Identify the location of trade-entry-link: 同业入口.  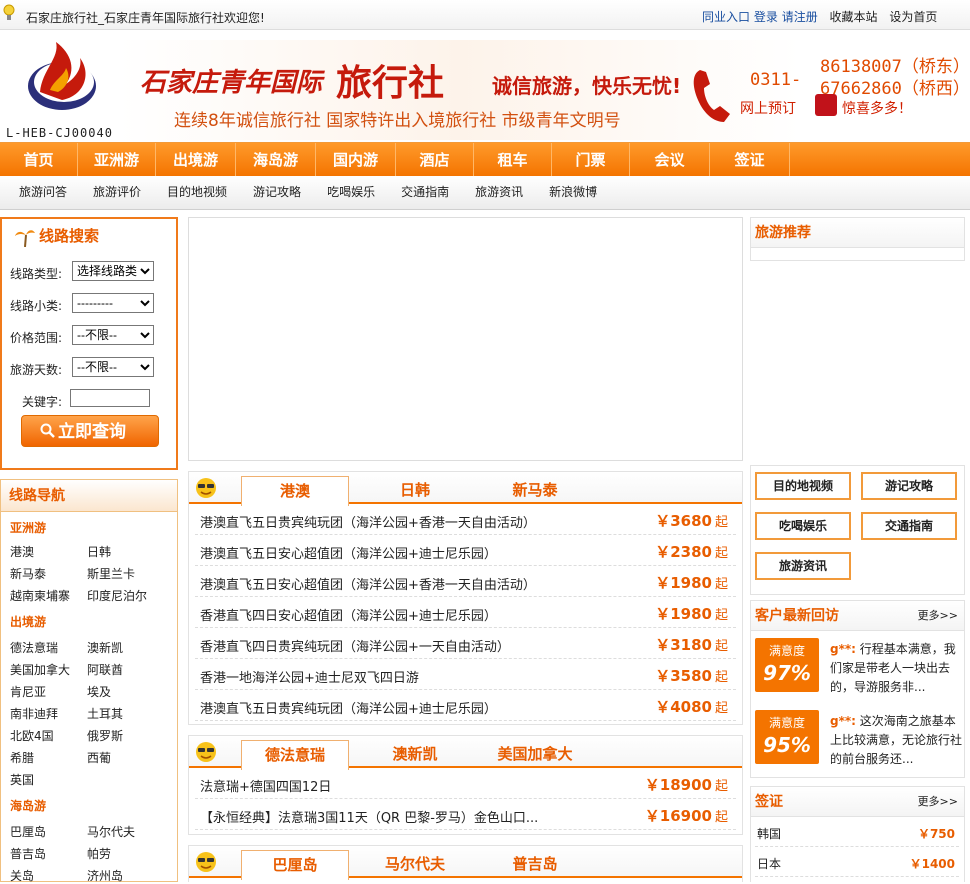
(726, 17).